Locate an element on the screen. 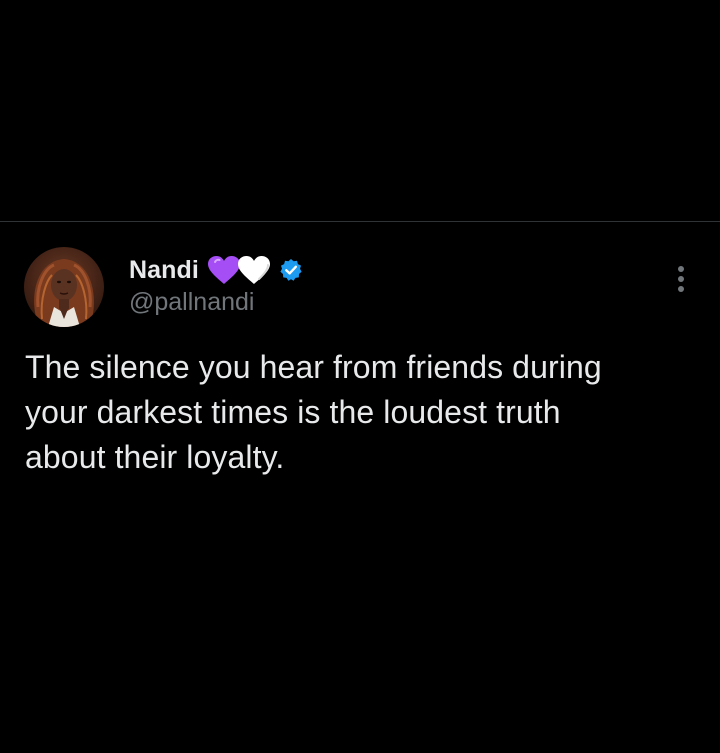 This screenshot has width=720, height=753. tweet-text-line: The silence you hear from friends during is located at coordinates (313, 367).